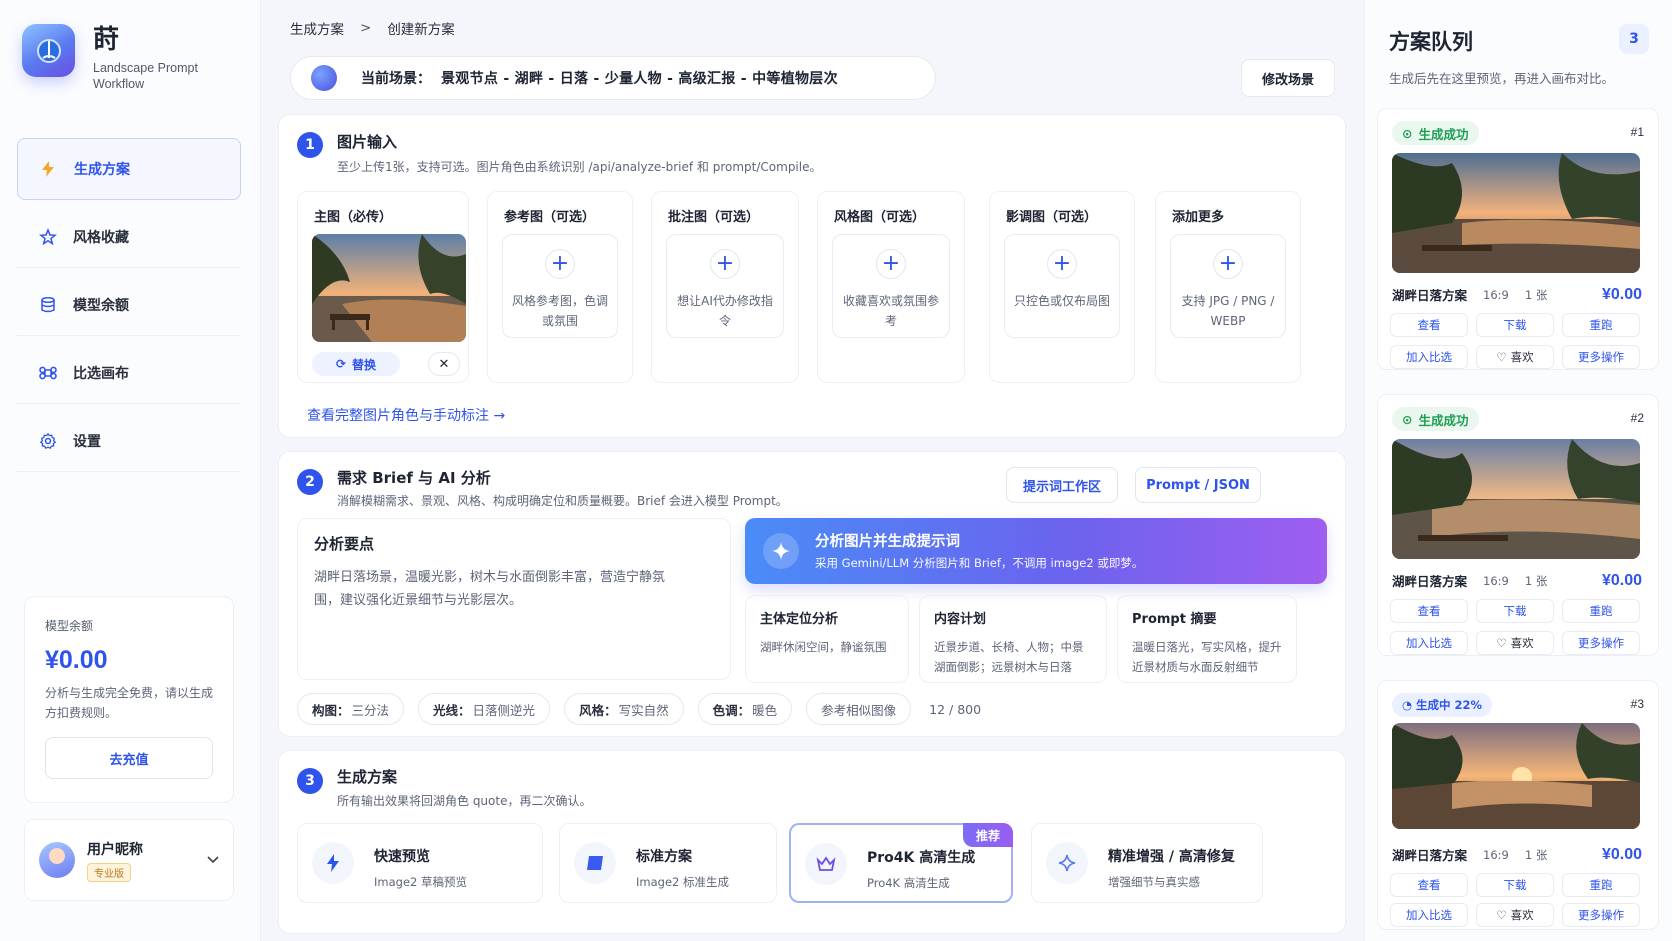 Image resolution: width=1672 pixels, height=941 pixels. Describe the element at coordinates (112, 58) in the screenshot. I see `brand: 莳 Landscape Prompt Workflow` at that location.